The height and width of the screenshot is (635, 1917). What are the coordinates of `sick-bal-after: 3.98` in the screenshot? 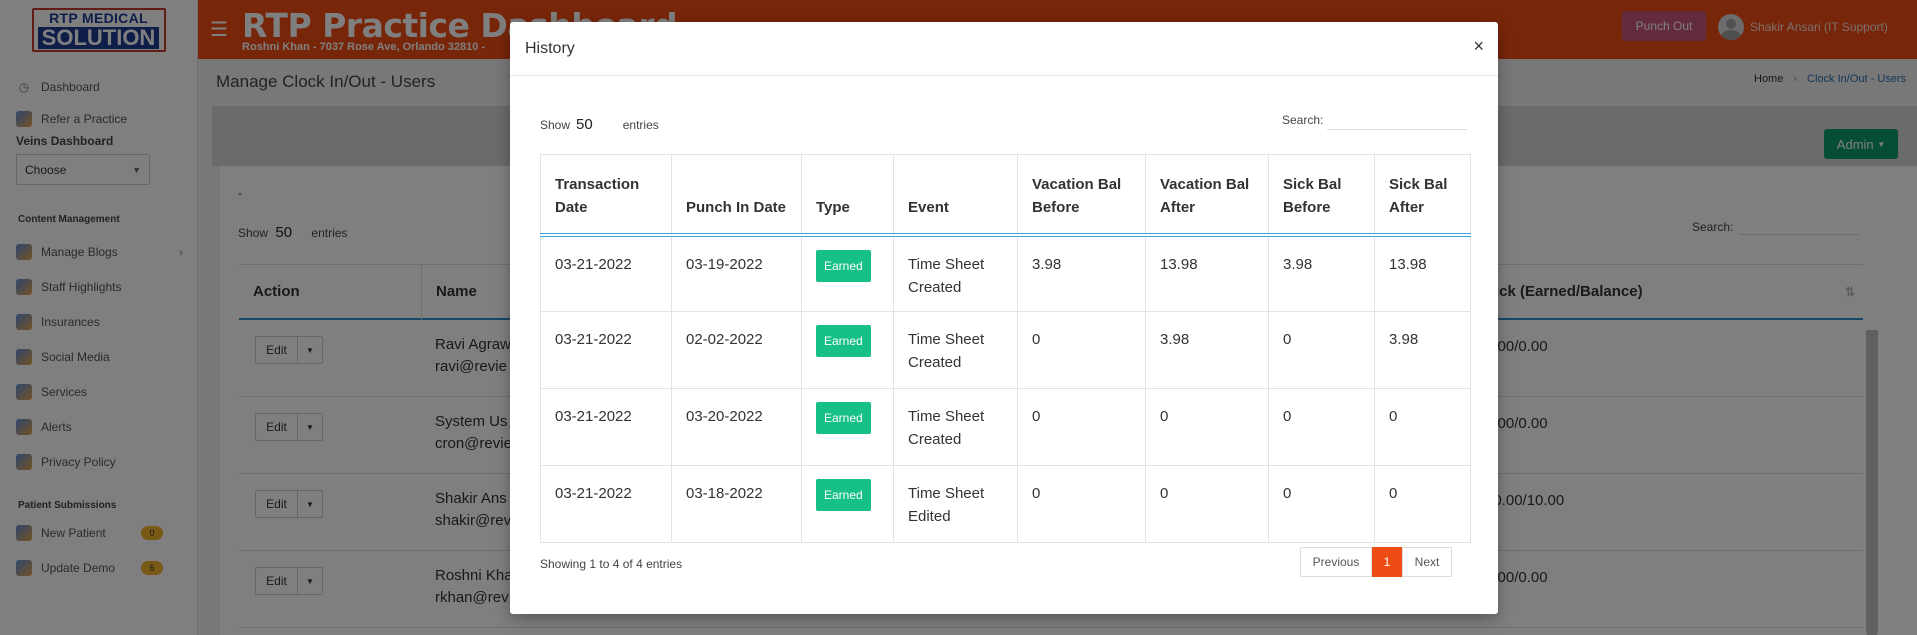 It's located at (1422, 350).